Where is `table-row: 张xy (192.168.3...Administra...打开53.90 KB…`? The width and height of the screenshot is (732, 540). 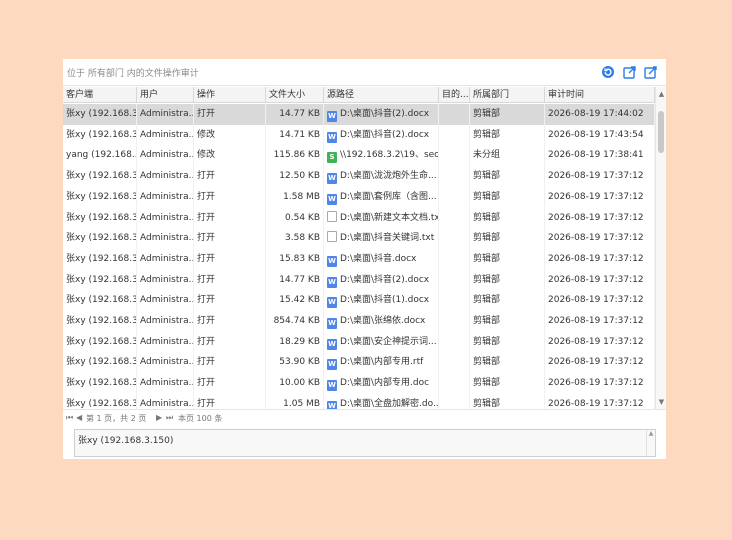 table-row: 张xy (192.168.3...Administra...打开53.90 KB… is located at coordinates (359, 363).